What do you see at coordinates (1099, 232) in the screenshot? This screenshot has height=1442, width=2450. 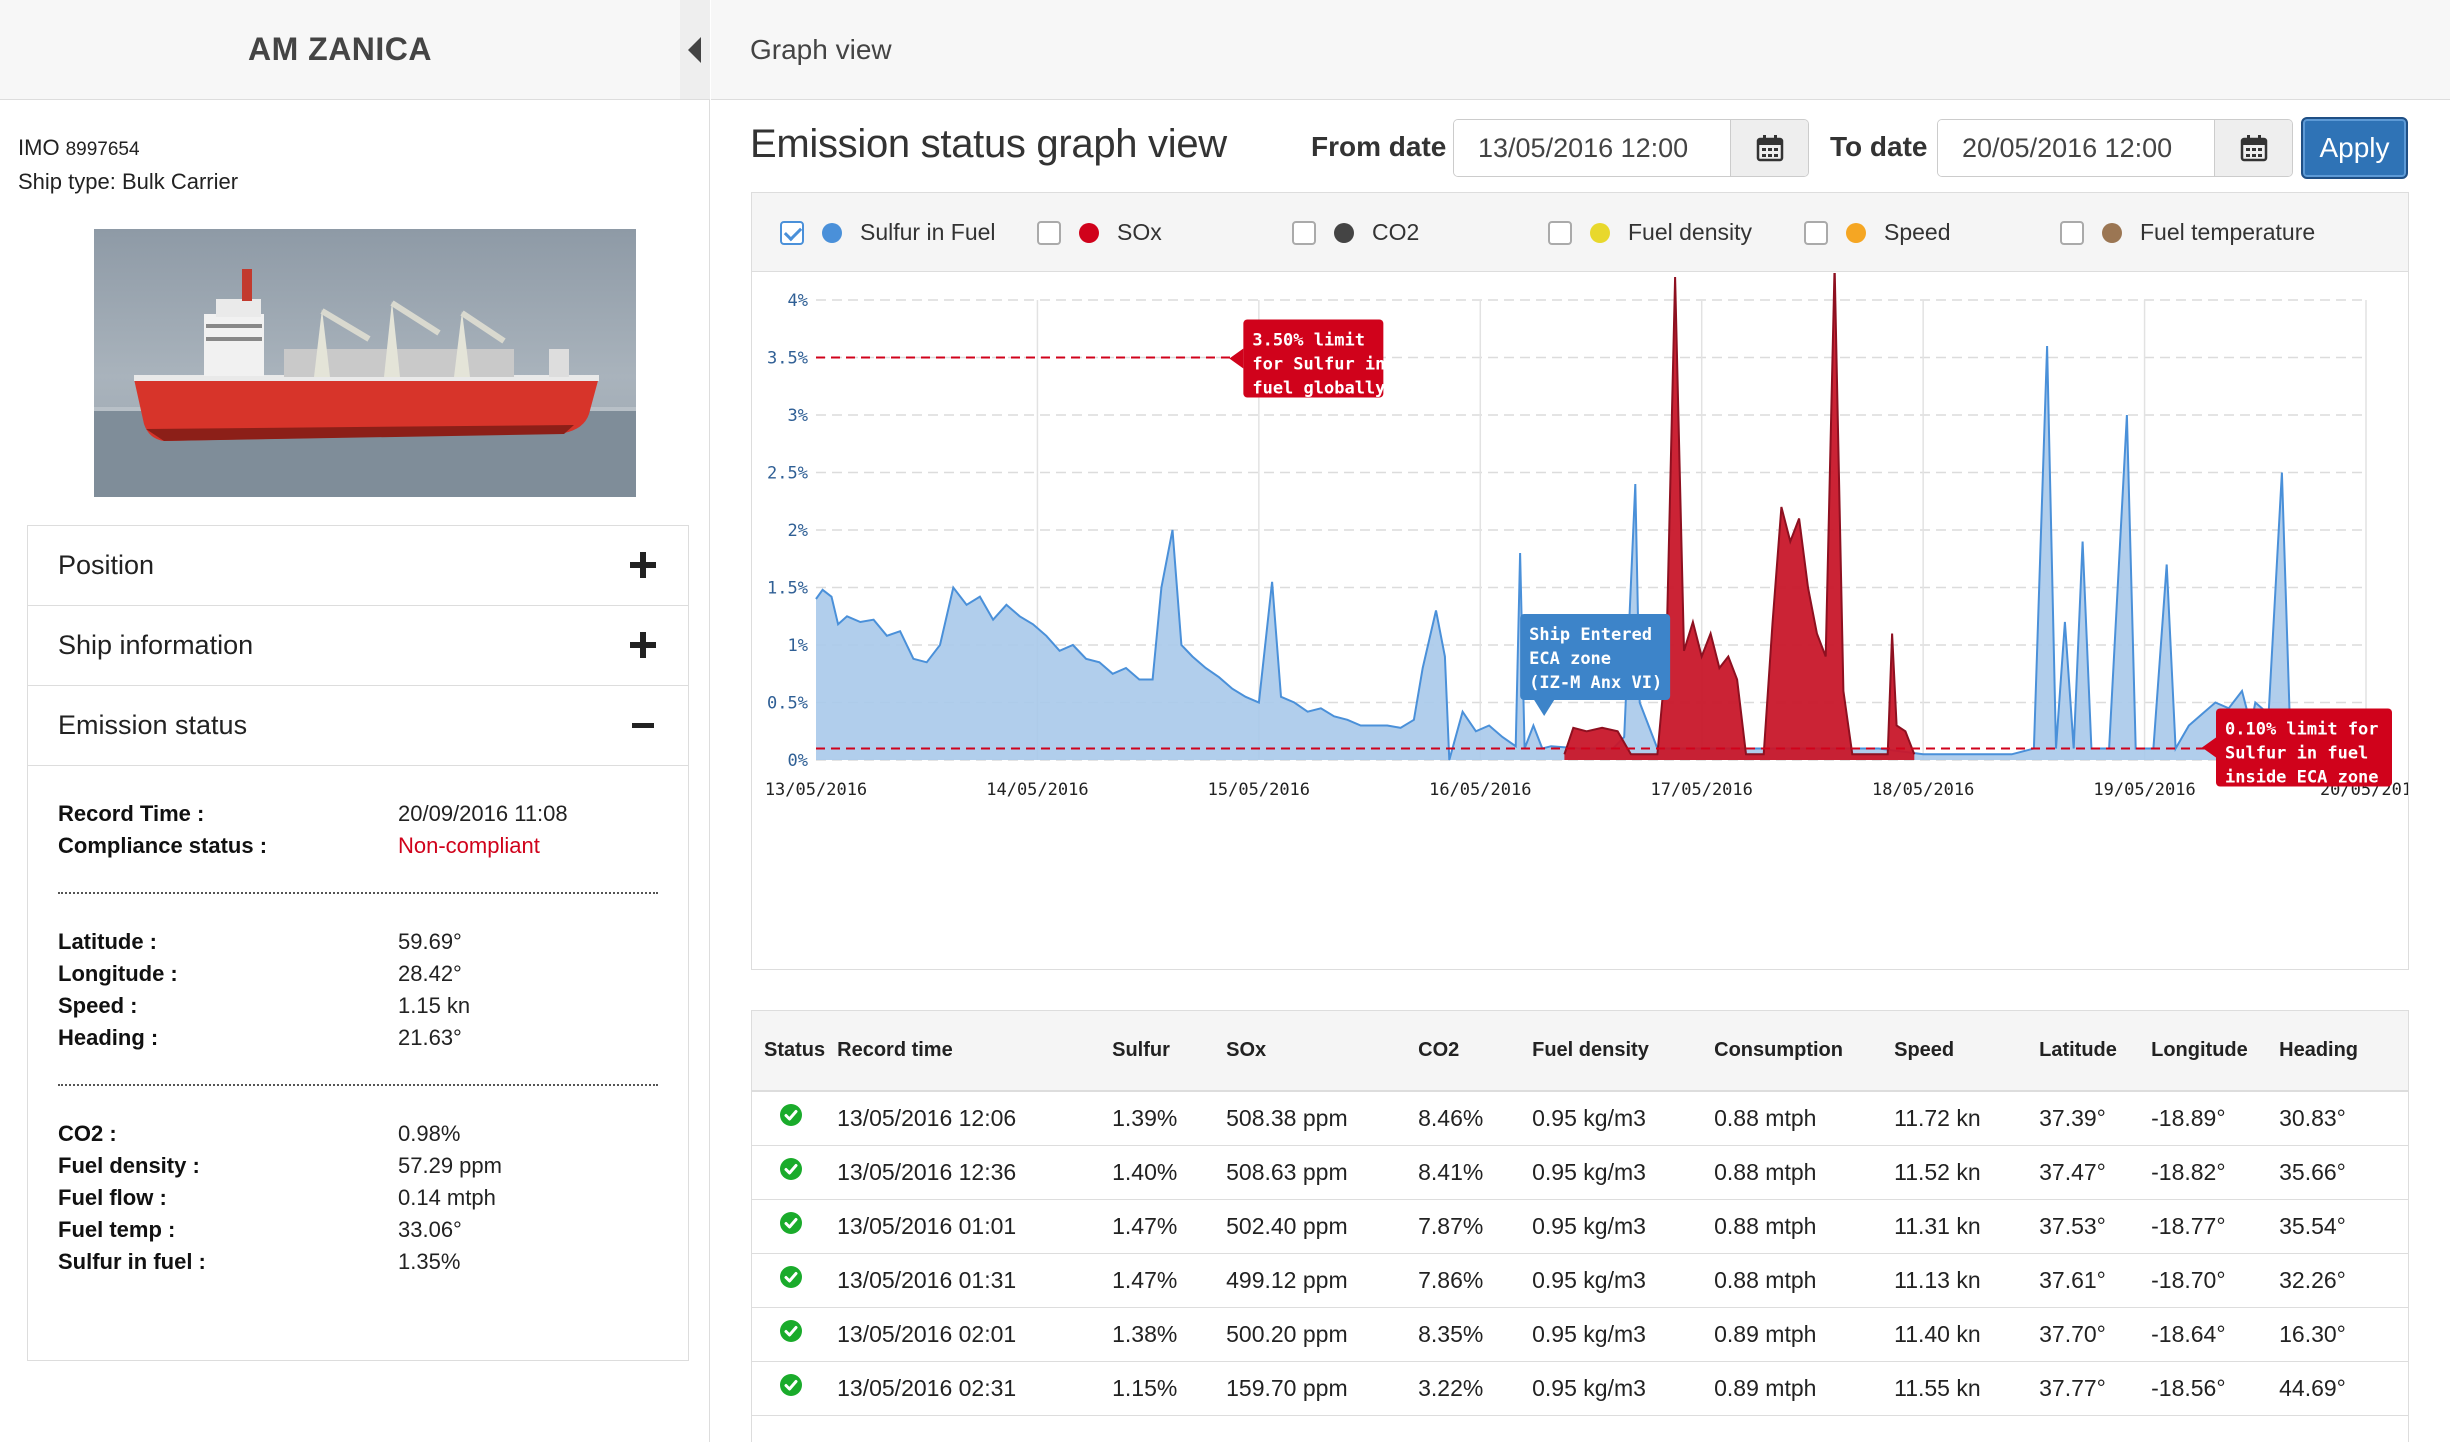 I see `legend-item-sox: SOx` at bounding box center [1099, 232].